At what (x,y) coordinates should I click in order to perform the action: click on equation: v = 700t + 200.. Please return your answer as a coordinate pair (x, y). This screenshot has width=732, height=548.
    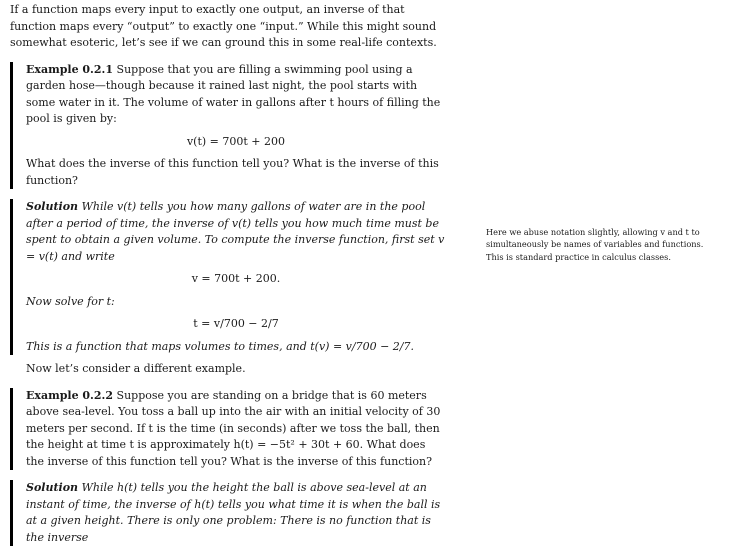
    Looking at the image, I should click on (236, 278).